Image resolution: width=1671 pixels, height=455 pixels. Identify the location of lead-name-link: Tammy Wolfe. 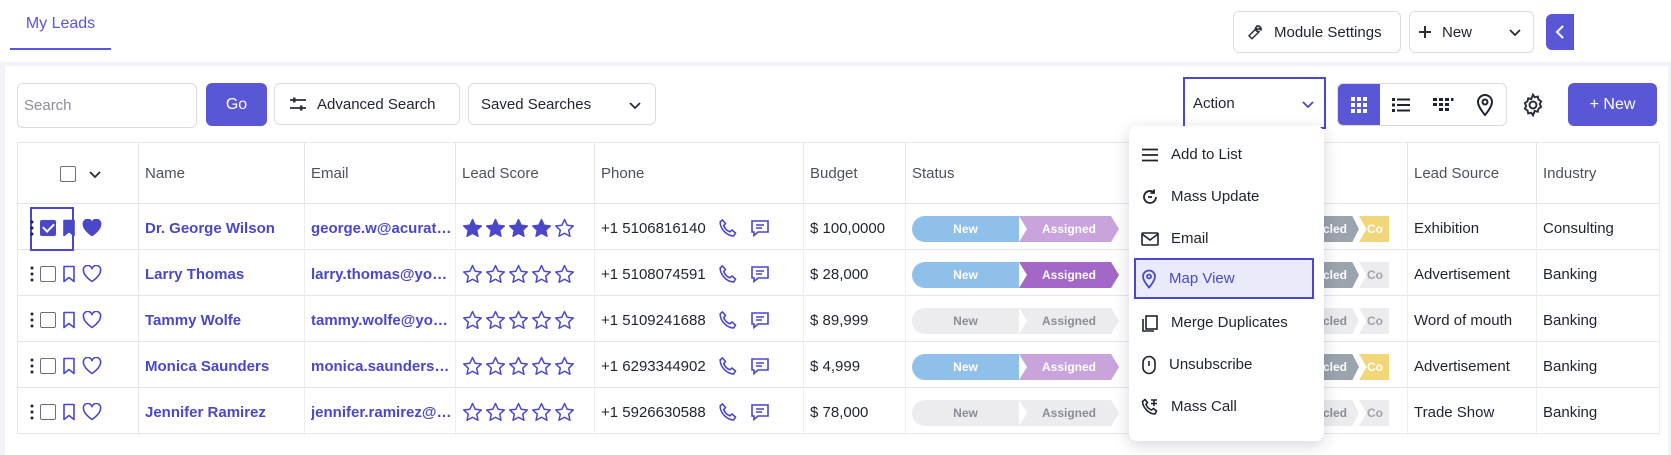
(222, 320).